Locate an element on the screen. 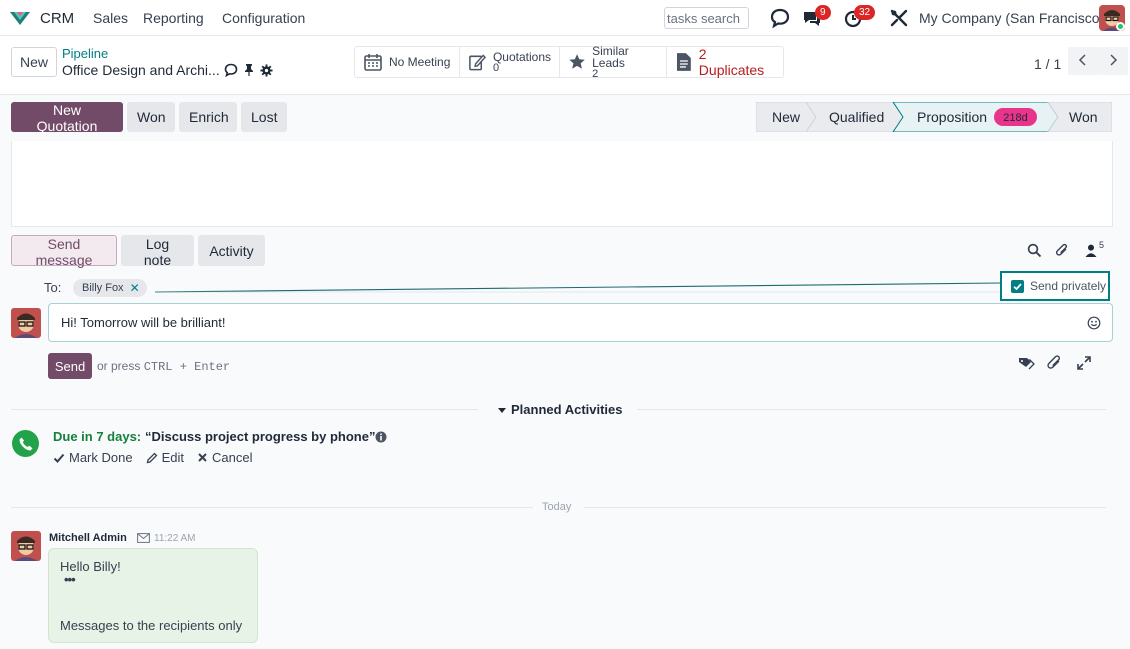 The image size is (1130, 649). stage-won-label: Won is located at coordinates (1083, 117).